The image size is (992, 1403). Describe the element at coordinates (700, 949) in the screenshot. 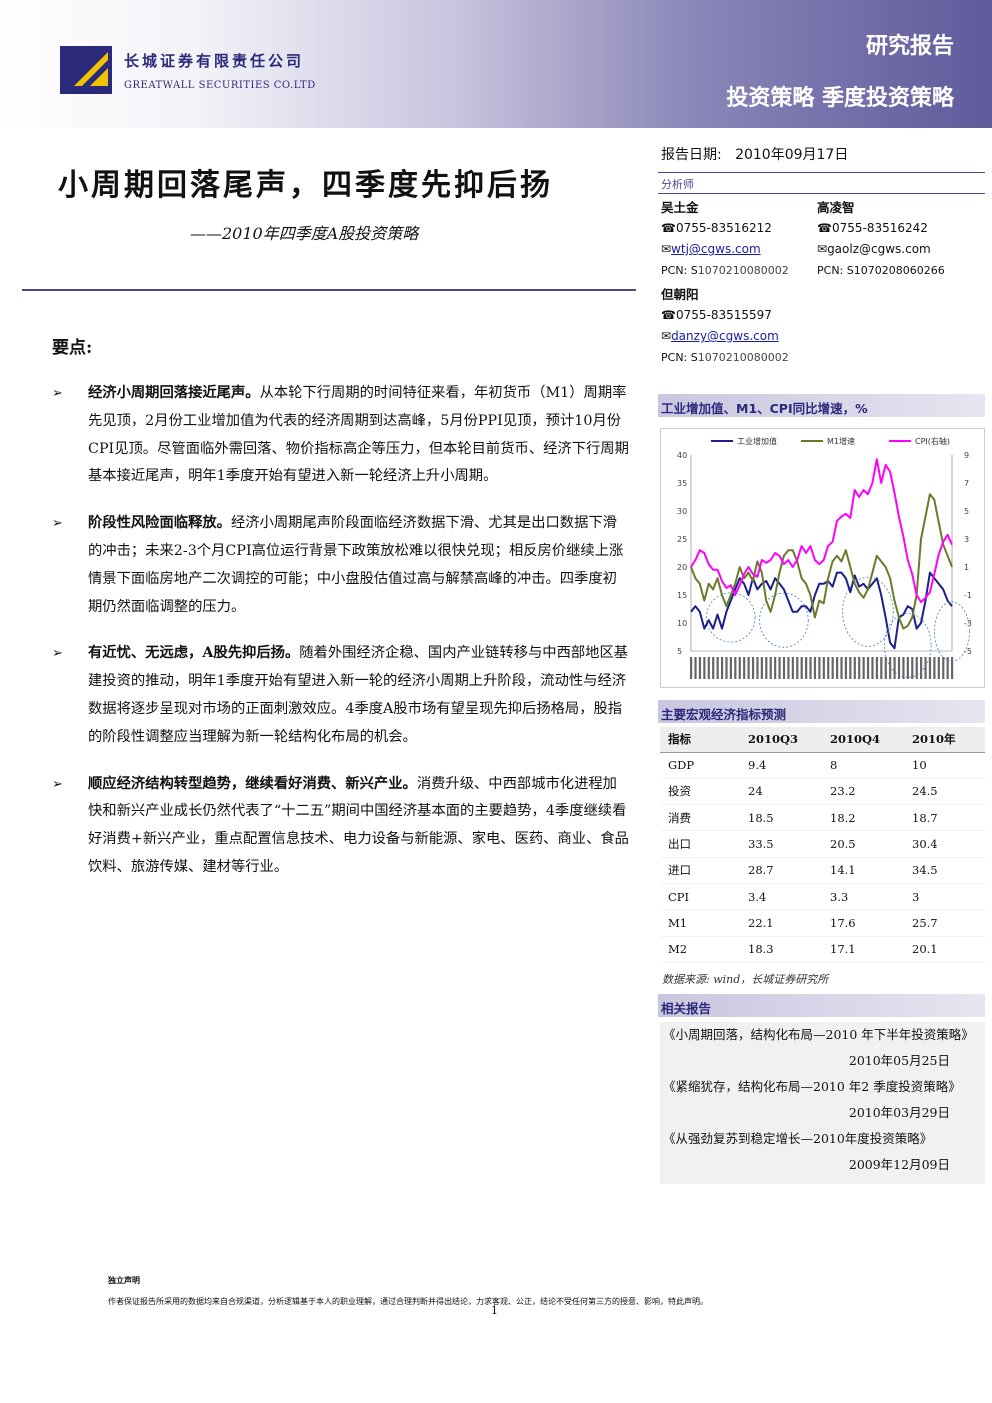

I see `table-cell: M2` at that location.